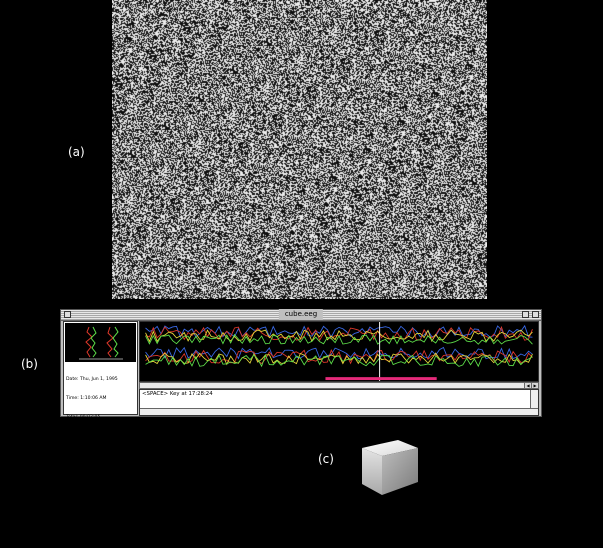 This screenshot has width=603, height=548. What do you see at coordinates (339, 411) in the screenshot?
I see `log-horizontal-scrollbar` at bounding box center [339, 411].